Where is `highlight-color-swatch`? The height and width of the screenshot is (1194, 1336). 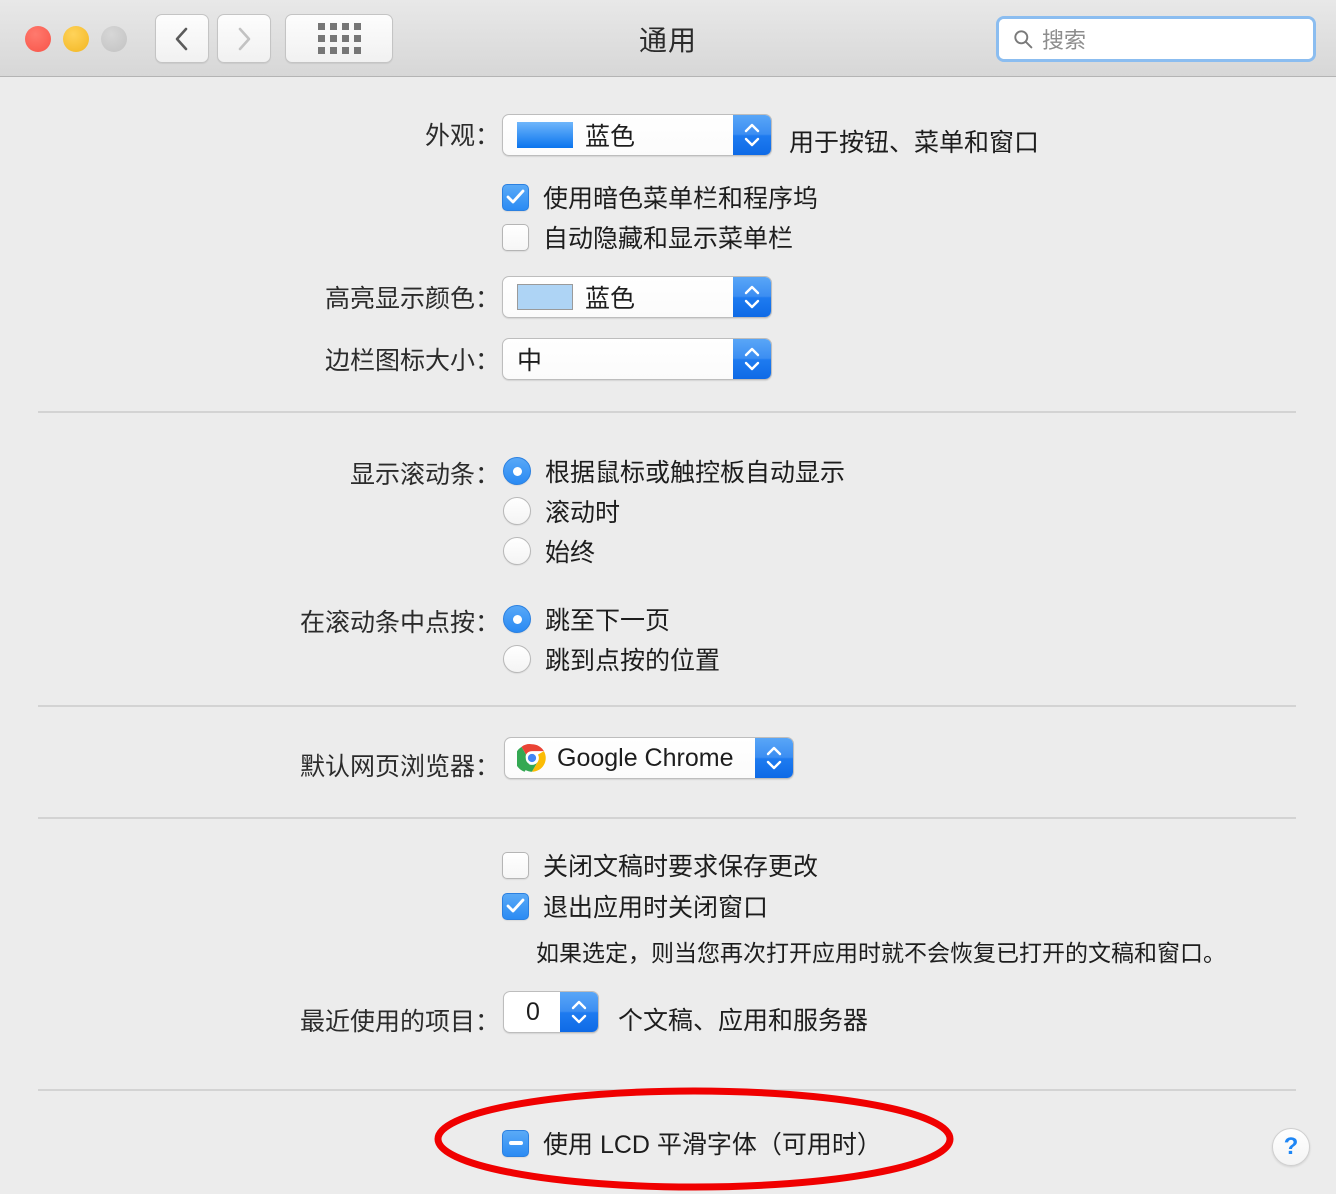 highlight-color-swatch is located at coordinates (545, 297).